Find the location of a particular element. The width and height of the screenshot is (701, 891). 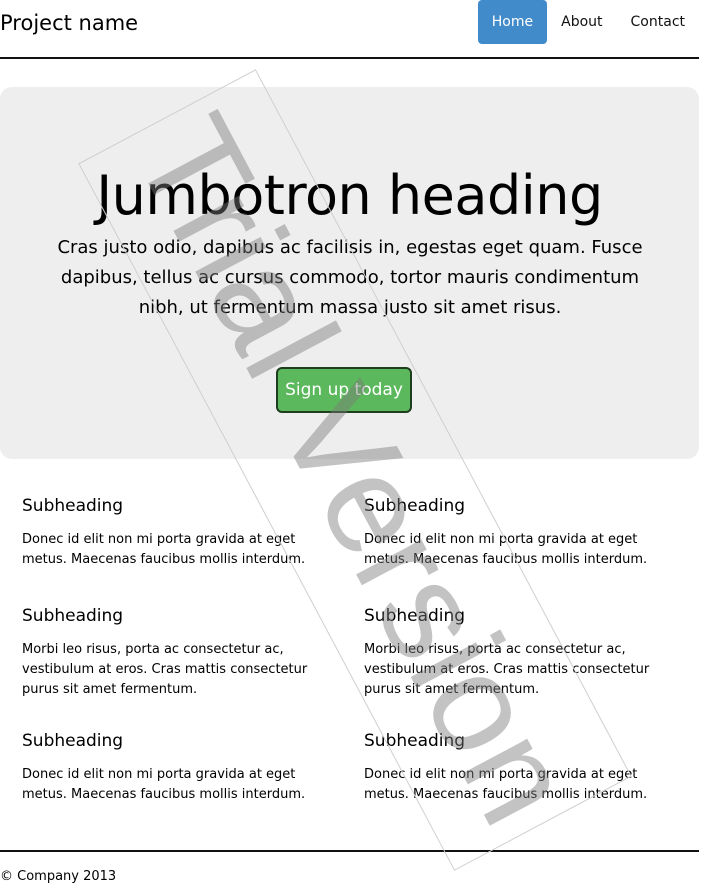

sign-up-button: Sign up today is located at coordinates (344, 390).